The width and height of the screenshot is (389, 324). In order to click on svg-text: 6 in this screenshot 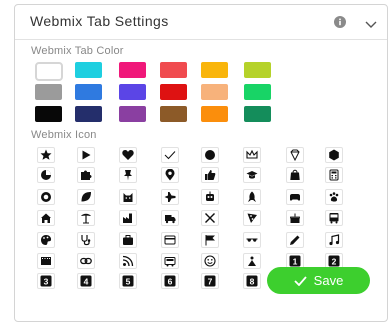, I will do `click(170, 281)`.